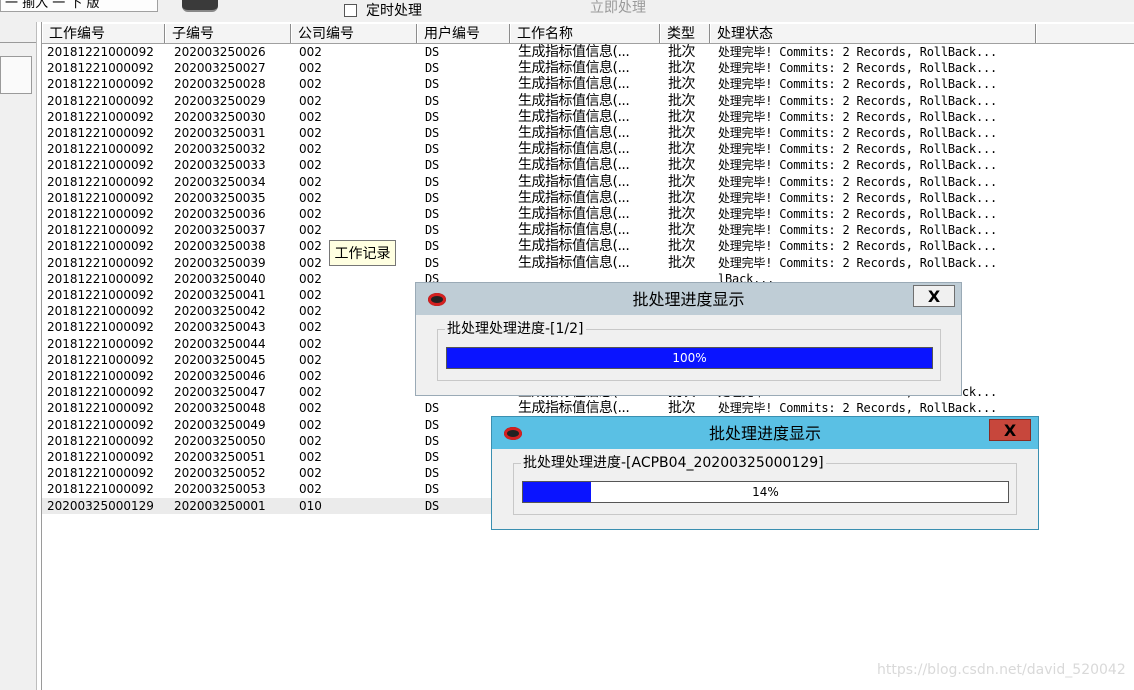 This screenshot has width=1134, height=690. I want to click on column-header-type: 类型, so click(685, 33).